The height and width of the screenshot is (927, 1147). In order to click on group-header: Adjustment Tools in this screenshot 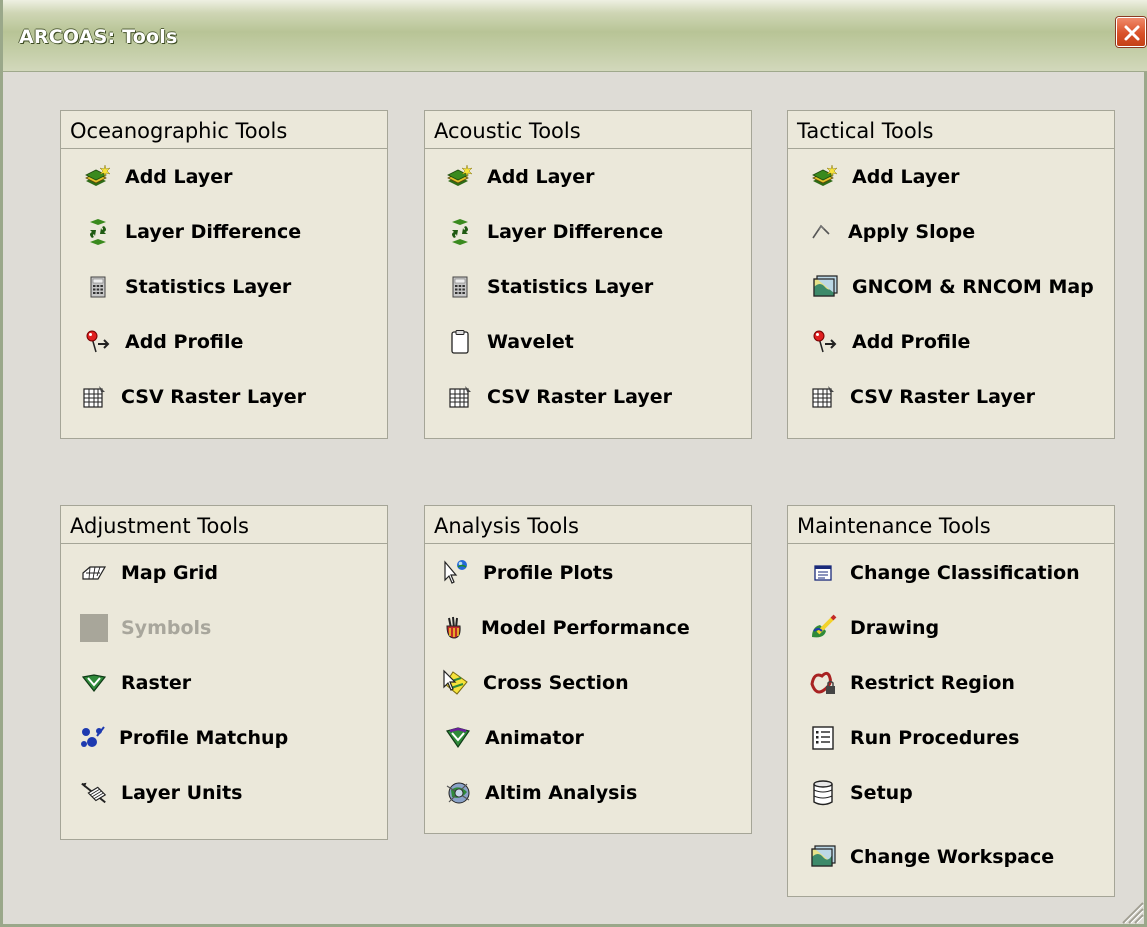, I will do `click(224, 525)`.